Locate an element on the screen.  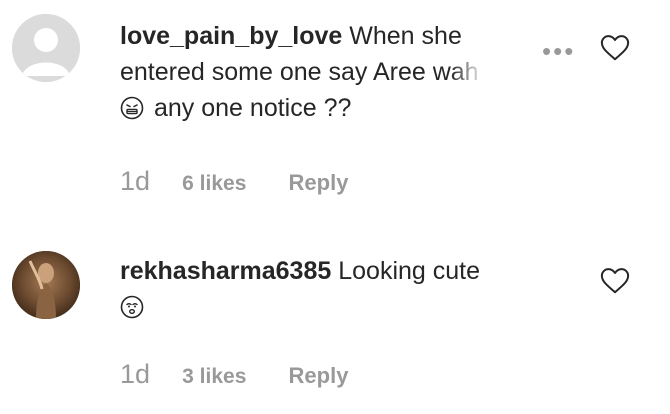
comment-username: rekhasharma6385 is located at coordinates (225, 271).